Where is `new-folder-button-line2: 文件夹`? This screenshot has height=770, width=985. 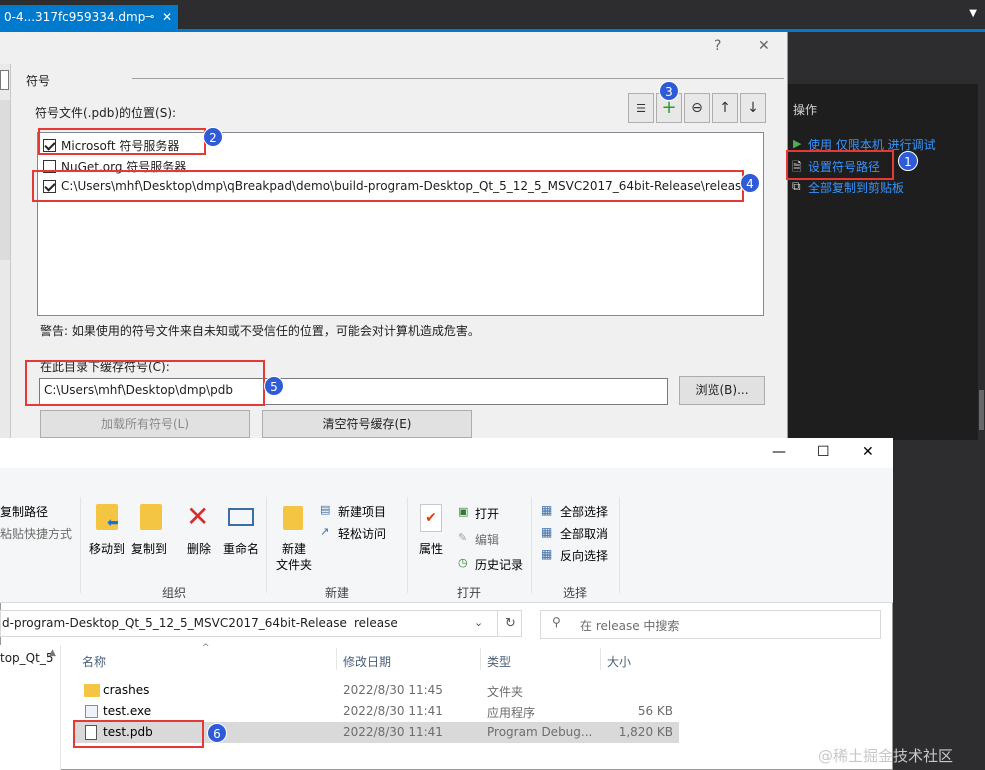
new-folder-button-line2: 文件夹 is located at coordinates (294, 564).